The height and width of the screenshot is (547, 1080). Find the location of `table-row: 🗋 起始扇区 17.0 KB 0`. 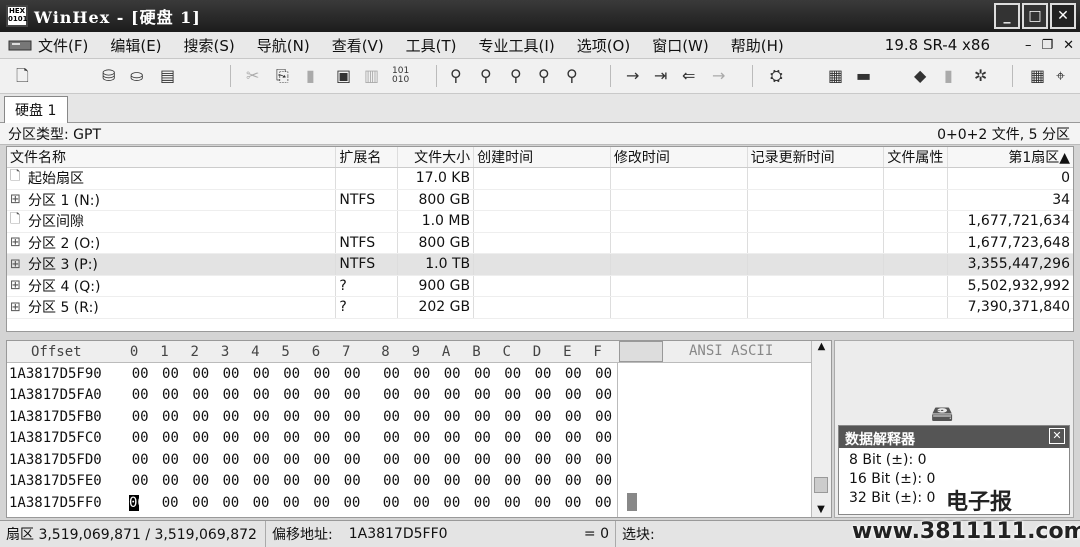

table-row: 🗋 起始扇区 17.0 KB 0 is located at coordinates (540, 179).